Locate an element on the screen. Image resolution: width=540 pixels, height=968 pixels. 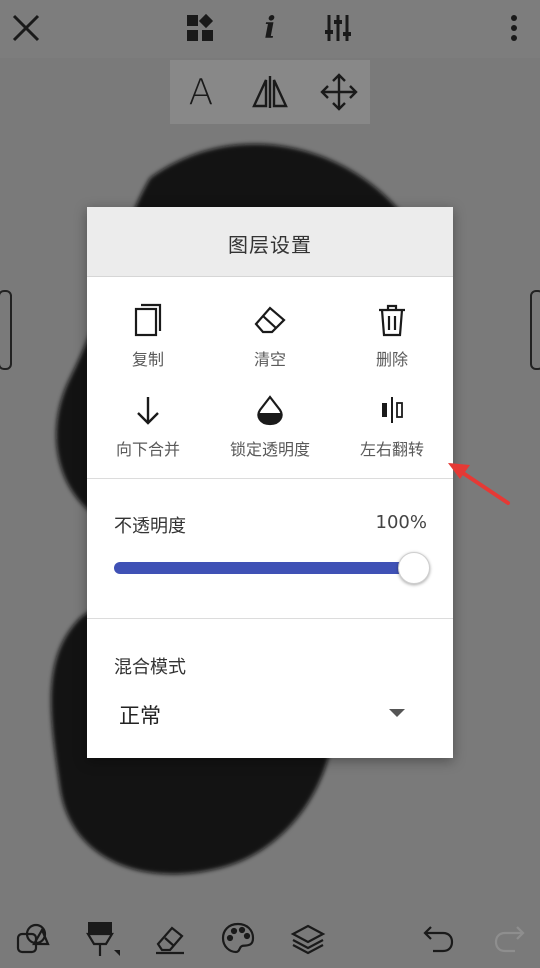
arrow-down-icon is located at coordinates (148, 410).